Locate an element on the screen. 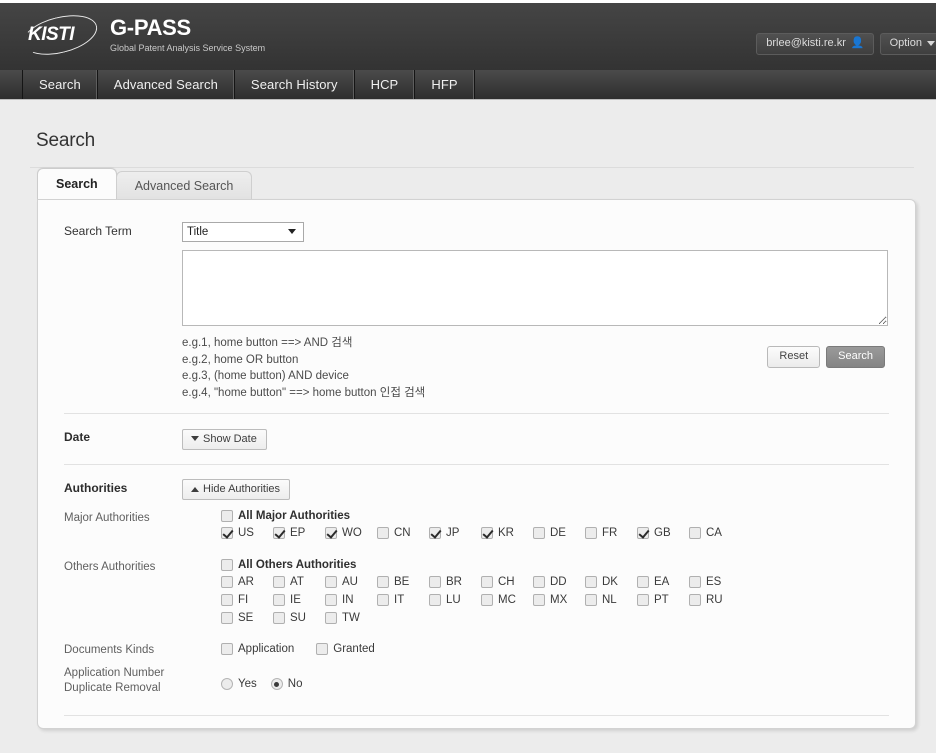 This screenshot has width=936, height=753. hide-authorities-toggle: Hide Authorities is located at coordinates (236, 489).